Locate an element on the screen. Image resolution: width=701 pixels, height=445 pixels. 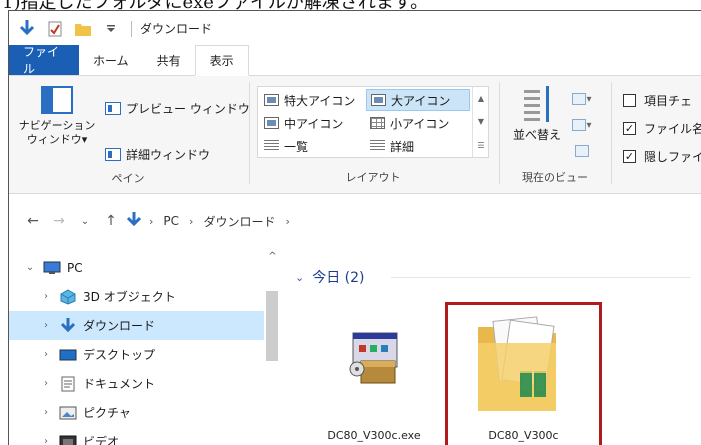
chevron-up-icon: ▲ is located at coordinates (481, 98).